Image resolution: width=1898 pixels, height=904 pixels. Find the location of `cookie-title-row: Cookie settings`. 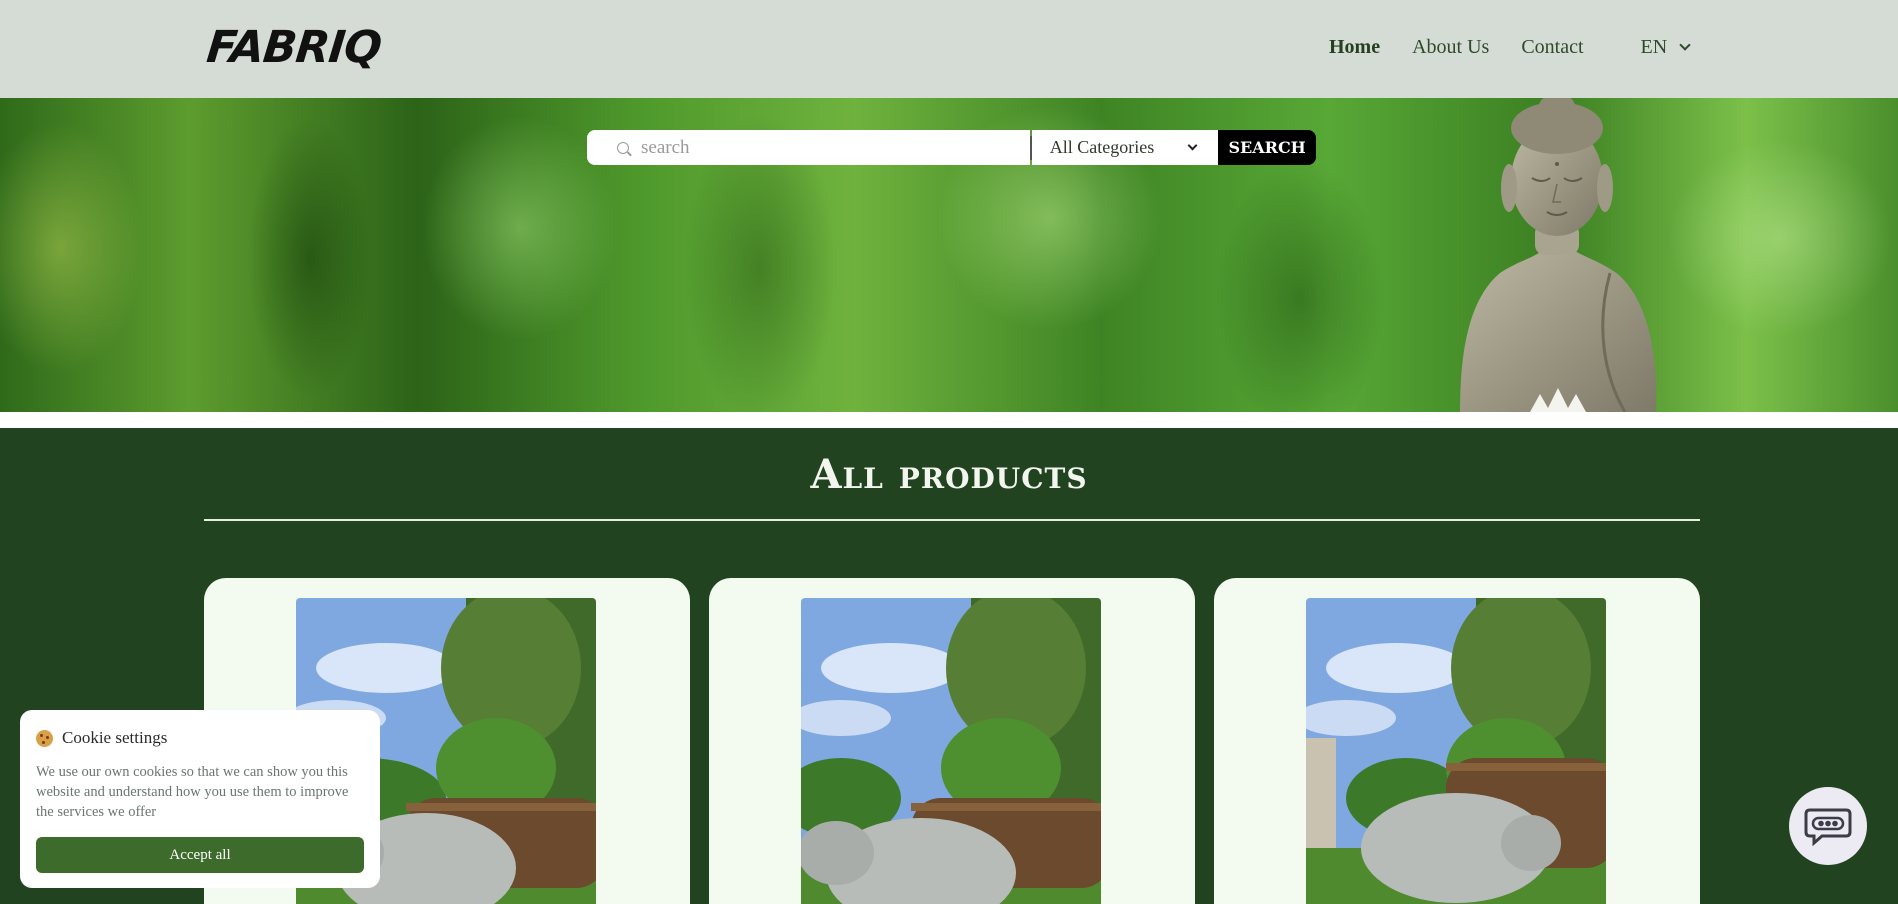

cookie-title-row: Cookie settings is located at coordinates (200, 738).